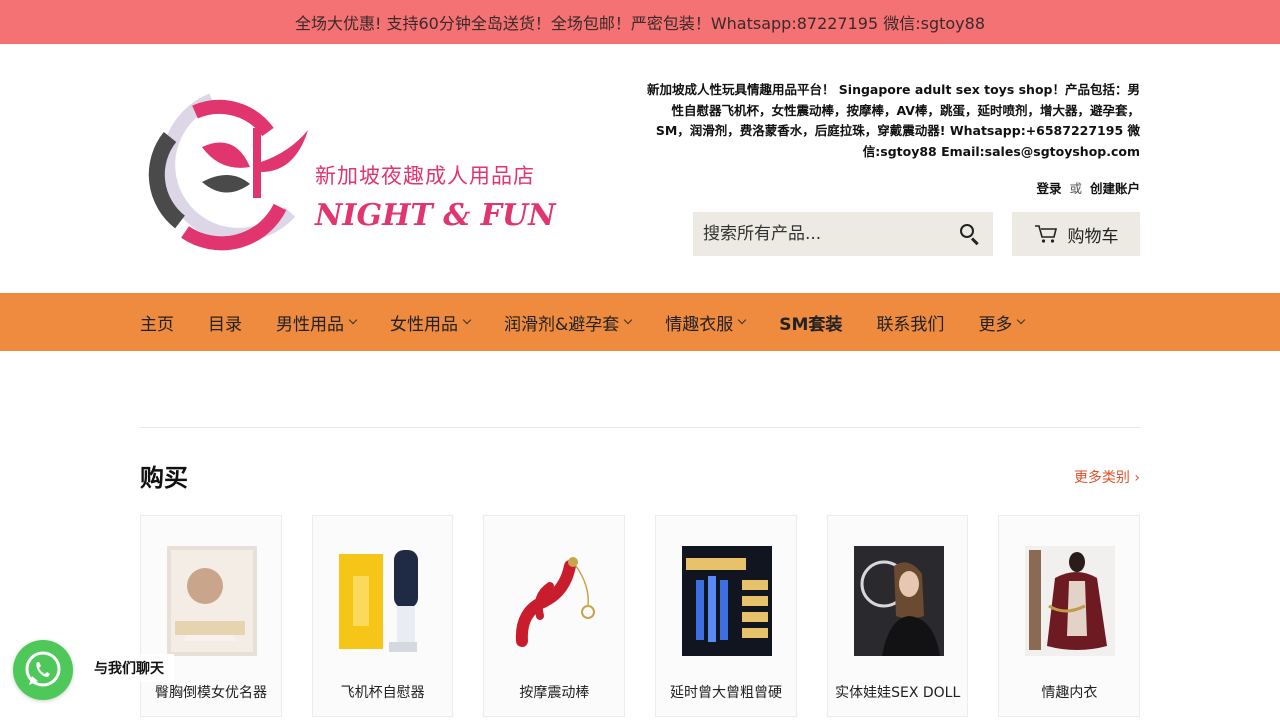  I want to click on nav-label: 更多, so click(995, 324).